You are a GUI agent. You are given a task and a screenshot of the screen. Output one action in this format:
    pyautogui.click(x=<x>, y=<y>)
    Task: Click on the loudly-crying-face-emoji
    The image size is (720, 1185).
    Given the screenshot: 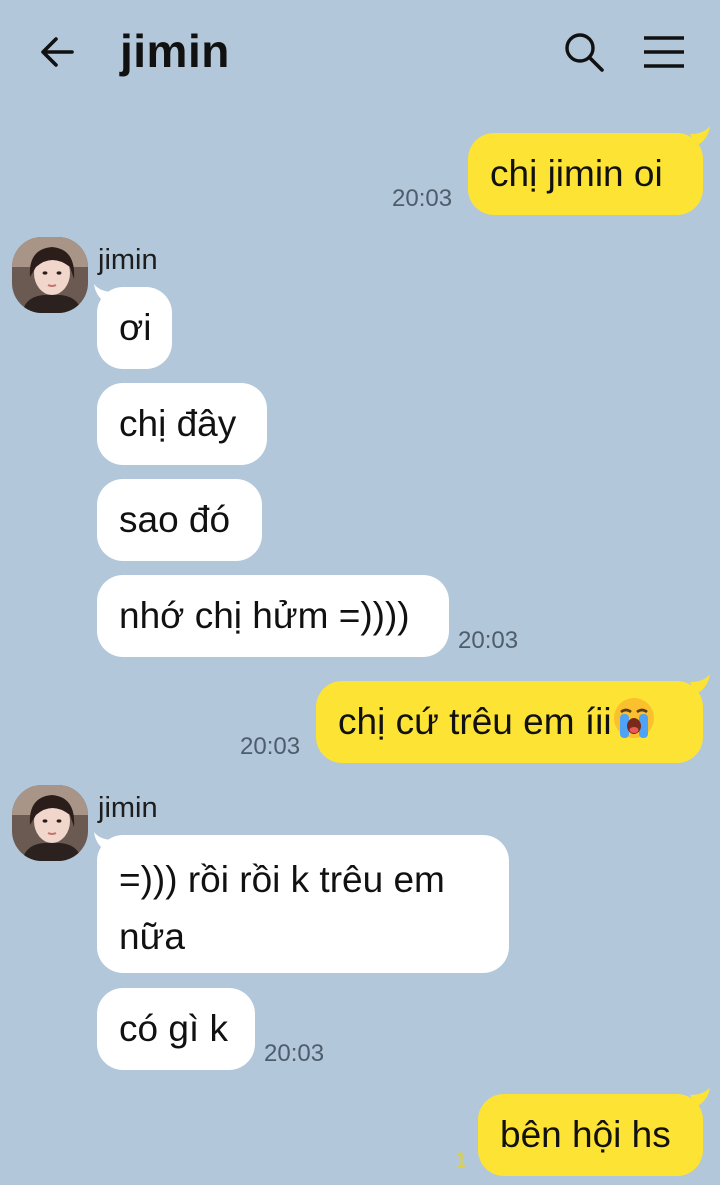 What is the action you would take?
    pyautogui.click(x=633, y=718)
    